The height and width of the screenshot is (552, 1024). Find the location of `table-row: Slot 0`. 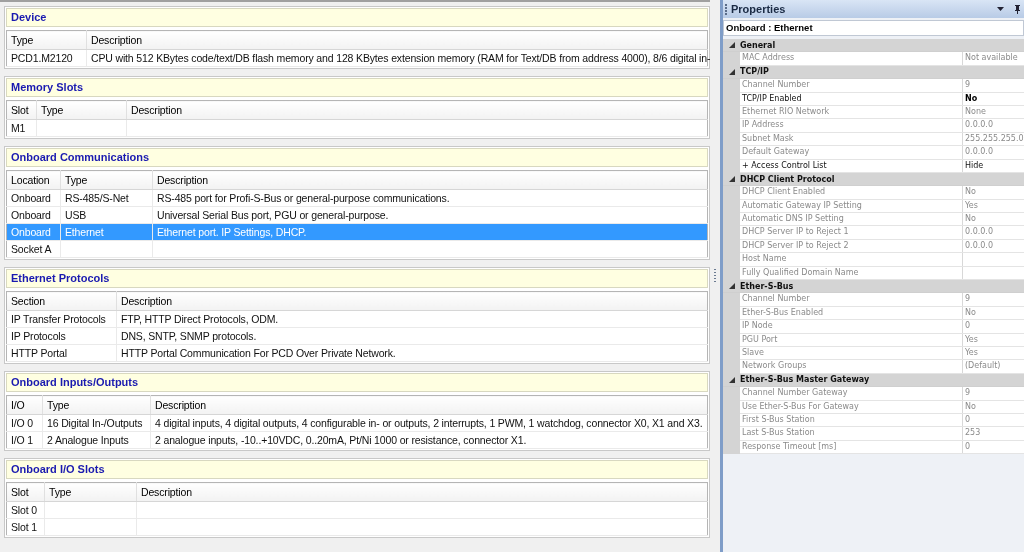

table-row: Slot 0 is located at coordinates (357, 510).